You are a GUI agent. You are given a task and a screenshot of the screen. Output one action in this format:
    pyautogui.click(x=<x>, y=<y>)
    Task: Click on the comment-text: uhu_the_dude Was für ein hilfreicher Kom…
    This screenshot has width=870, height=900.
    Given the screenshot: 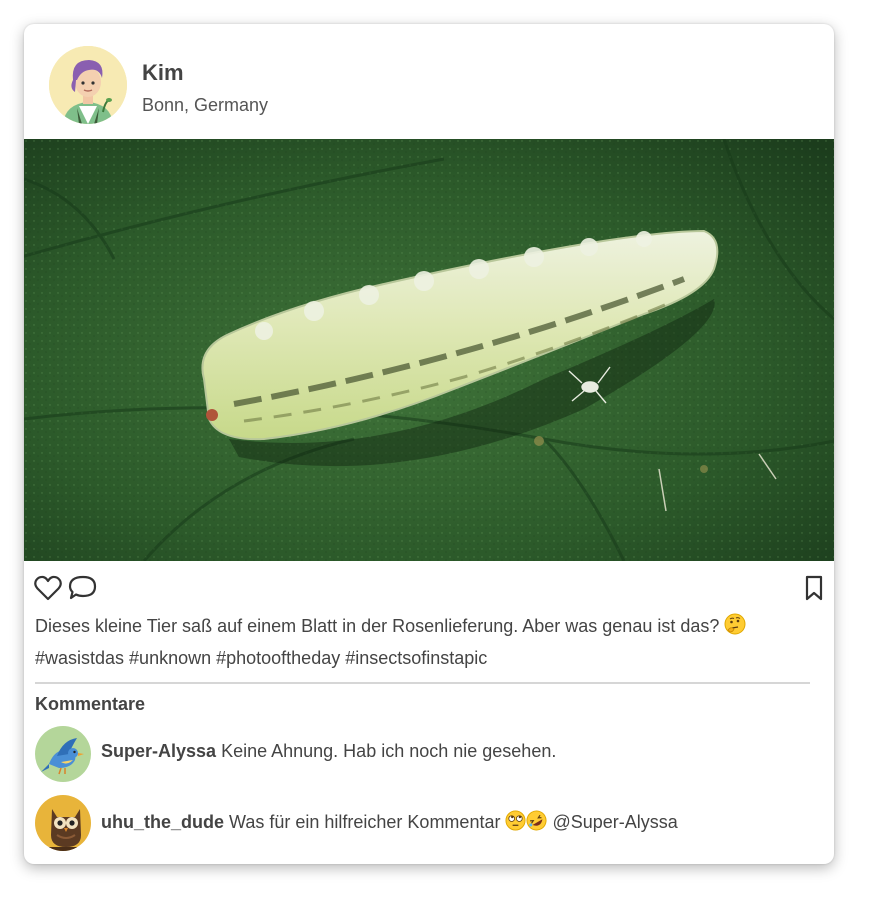 What is the action you would take?
    pyautogui.click(x=389, y=823)
    